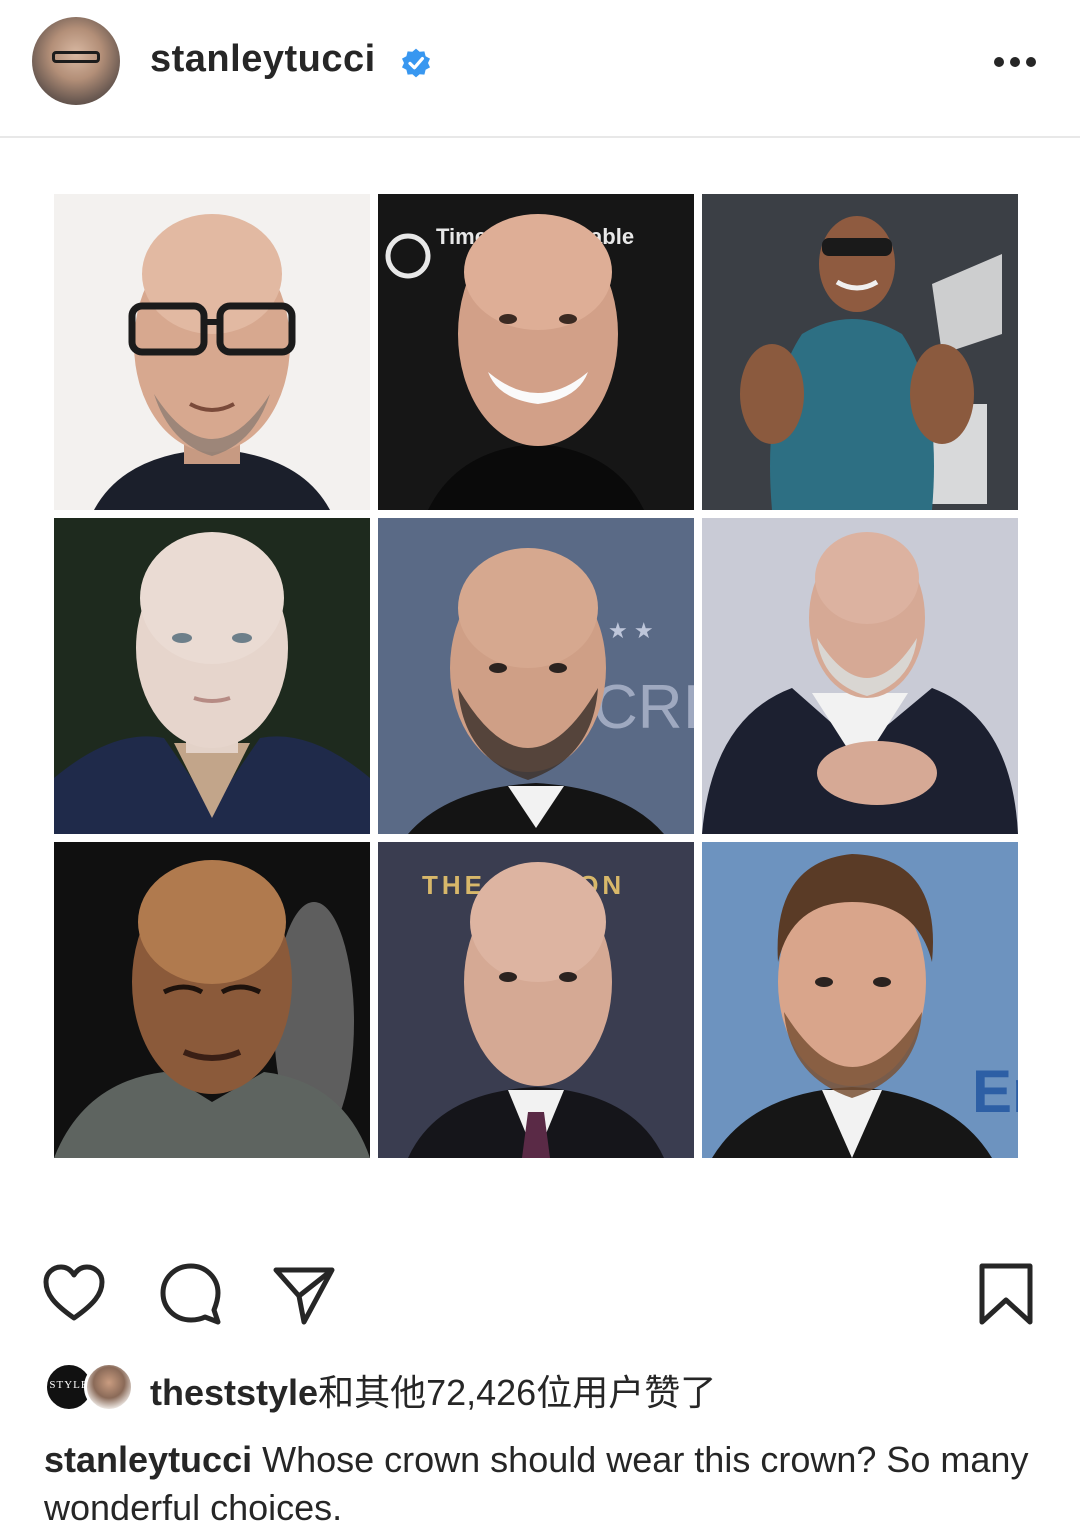  What do you see at coordinates (540, 1290) in the screenshot?
I see `post-action-bar` at bounding box center [540, 1290].